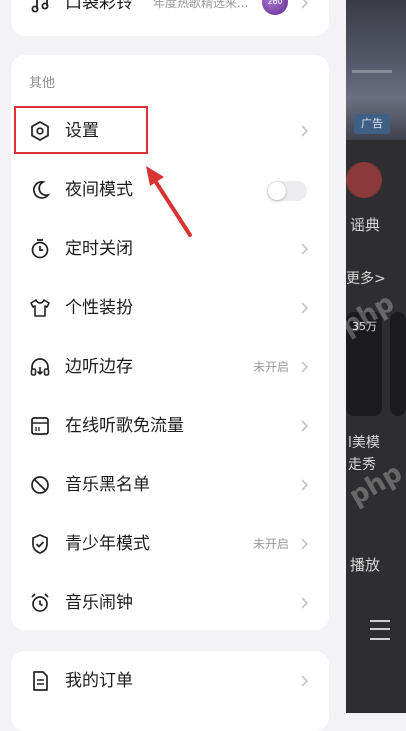  What do you see at coordinates (81, 130) in the screenshot?
I see `settings-highlight-box` at bounding box center [81, 130].